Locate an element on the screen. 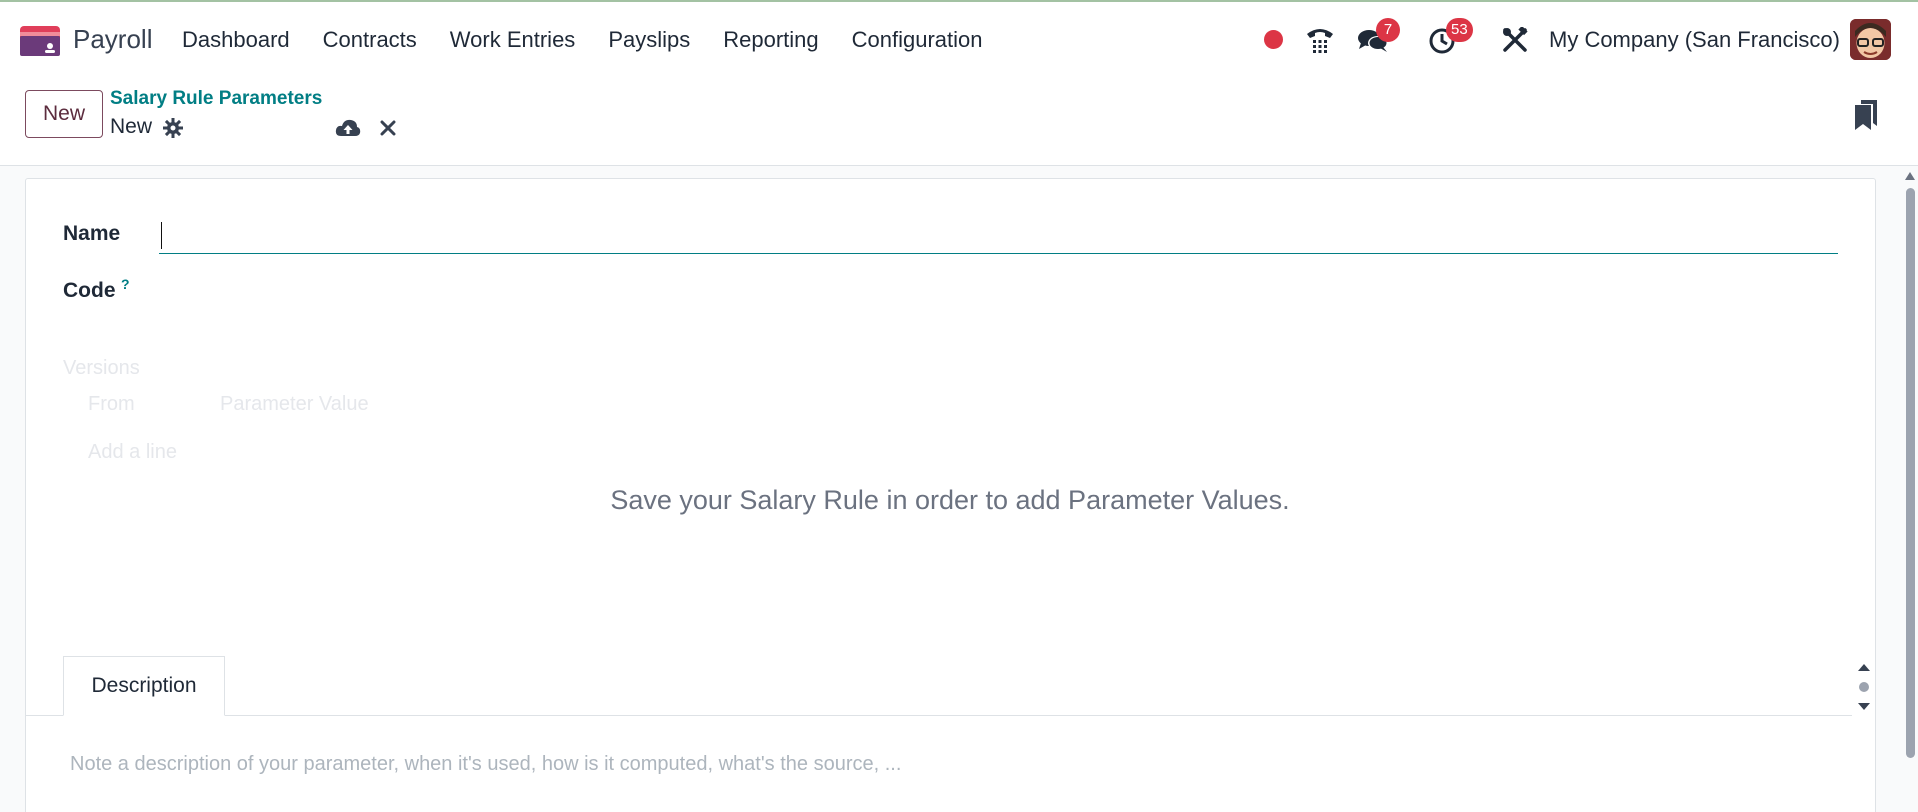 The width and height of the screenshot is (1918, 812). scroll-up-arrow-icon is located at coordinates (1910, 176).